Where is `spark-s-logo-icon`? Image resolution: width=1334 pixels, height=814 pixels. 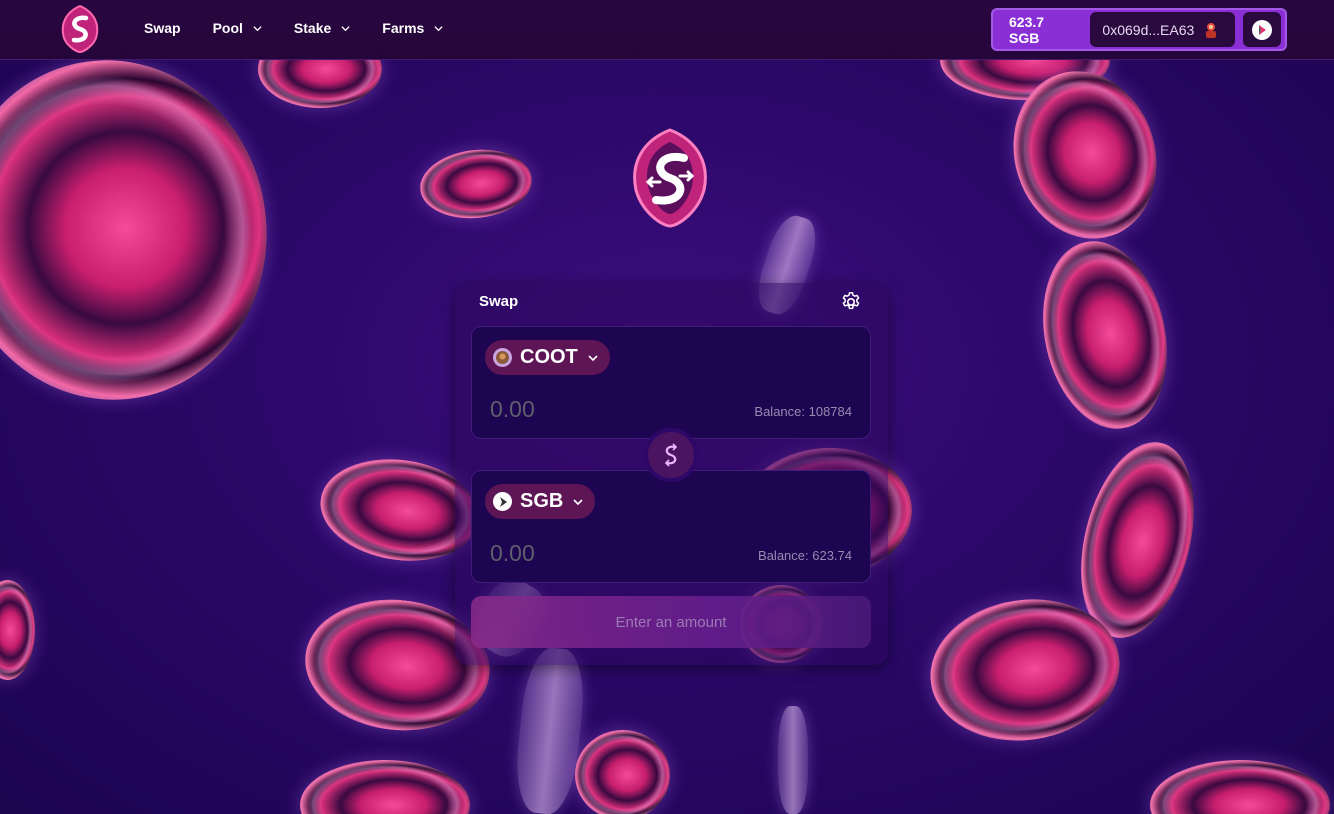
spark-s-logo-icon is located at coordinates (80, 29).